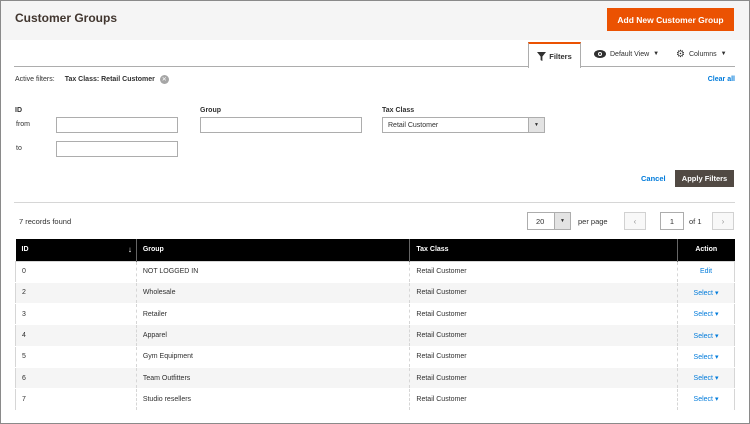 This screenshot has height=424, width=750. What do you see at coordinates (706, 250) in the screenshot?
I see `column-header-action: Action` at bounding box center [706, 250].